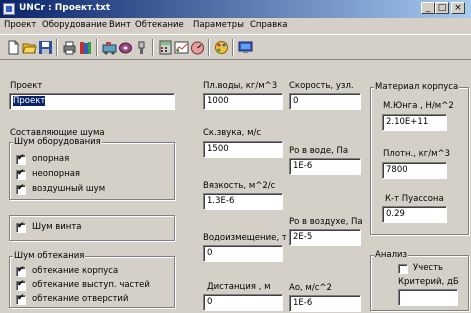  What do you see at coordinates (120, 25) in the screenshot?
I see `menu-propeller: Винт` at bounding box center [120, 25].